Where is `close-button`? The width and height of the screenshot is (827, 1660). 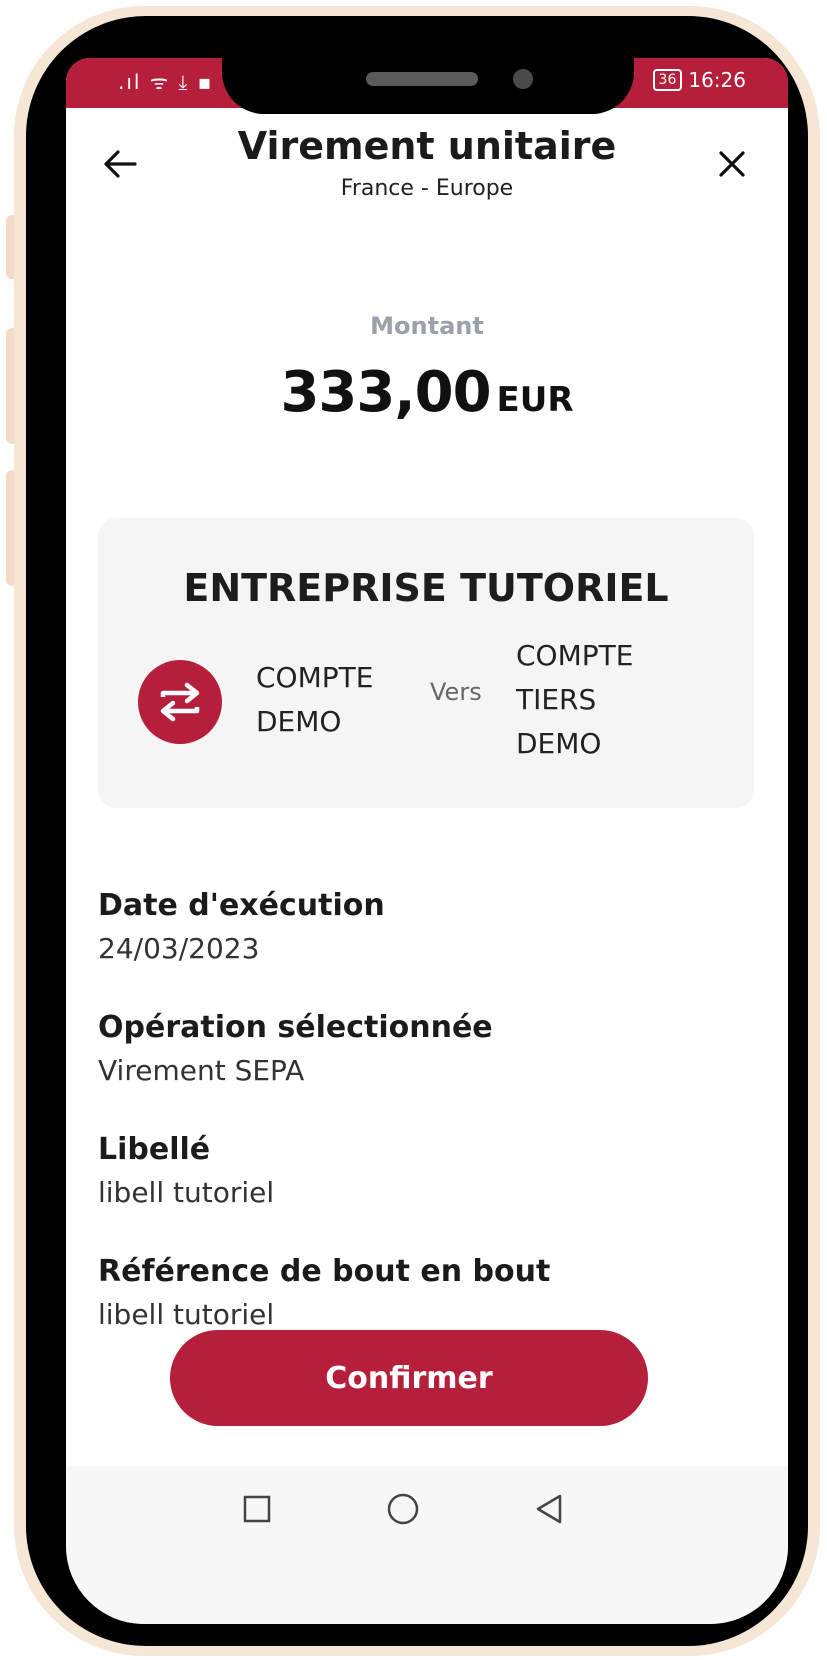 close-button is located at coordinates (732, 164).